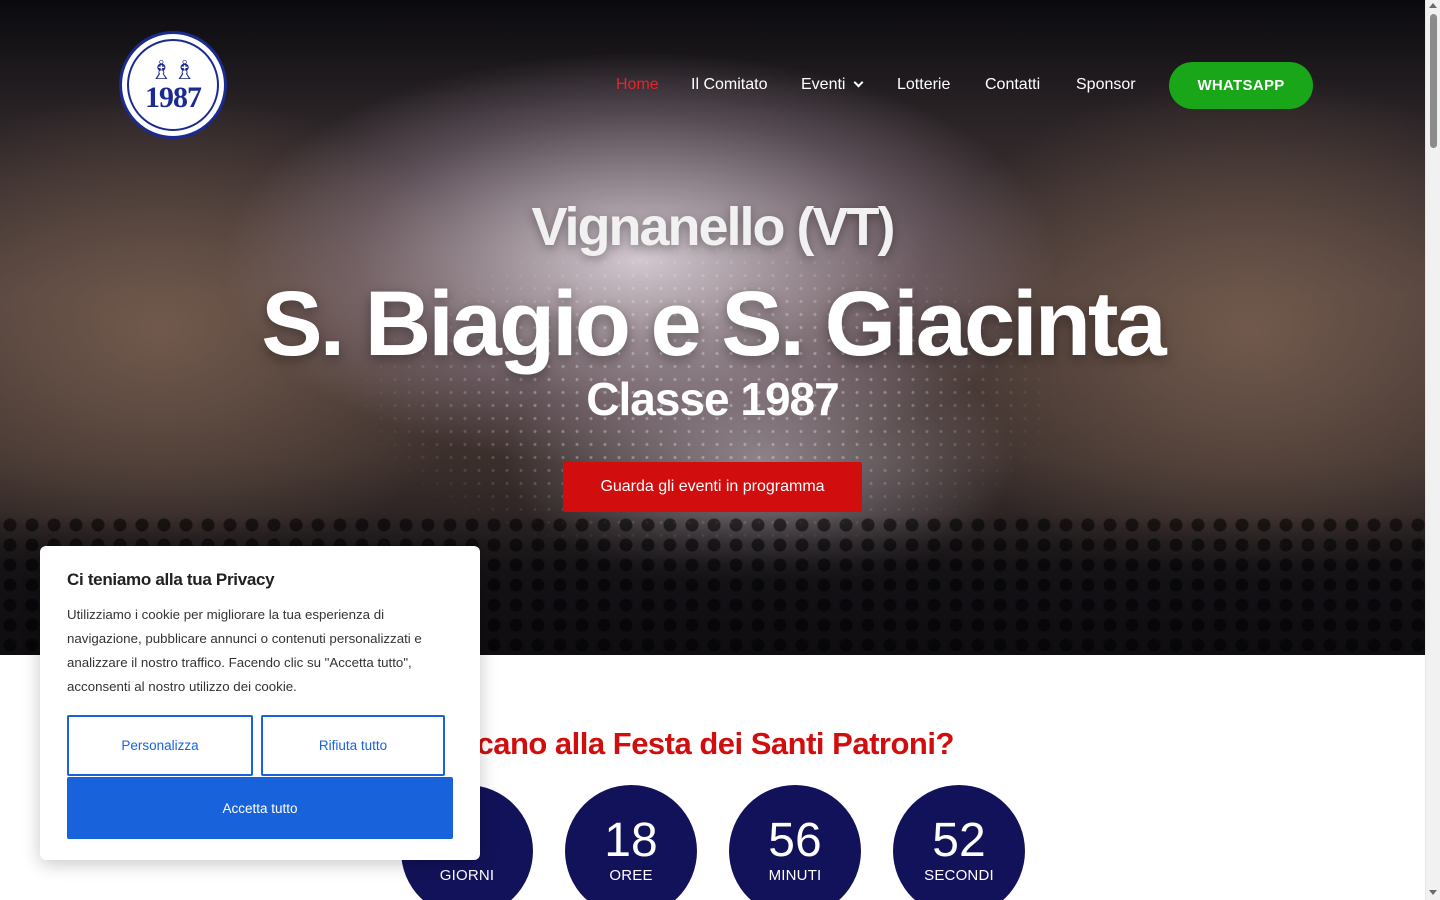 This screenshot has width=1440, height=900. Describe the element at coordinates (1433, 81) in the screenshot. I see `scrollbar-thumb` at that location.